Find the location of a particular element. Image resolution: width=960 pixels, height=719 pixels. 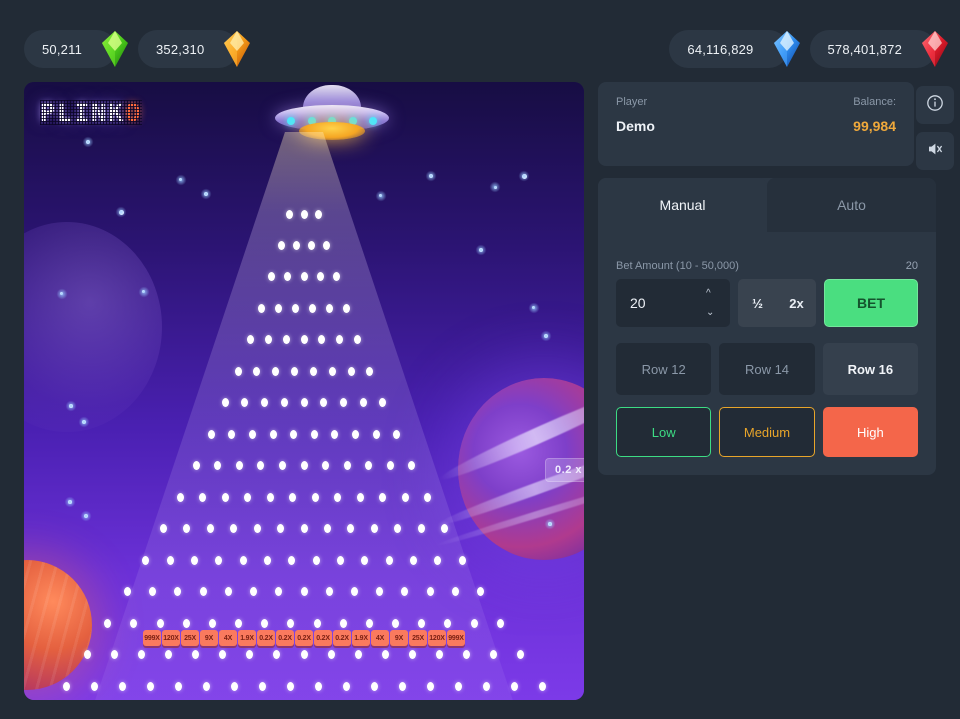

currency-value-green: 50,211 is located at coordinates (62, 49).